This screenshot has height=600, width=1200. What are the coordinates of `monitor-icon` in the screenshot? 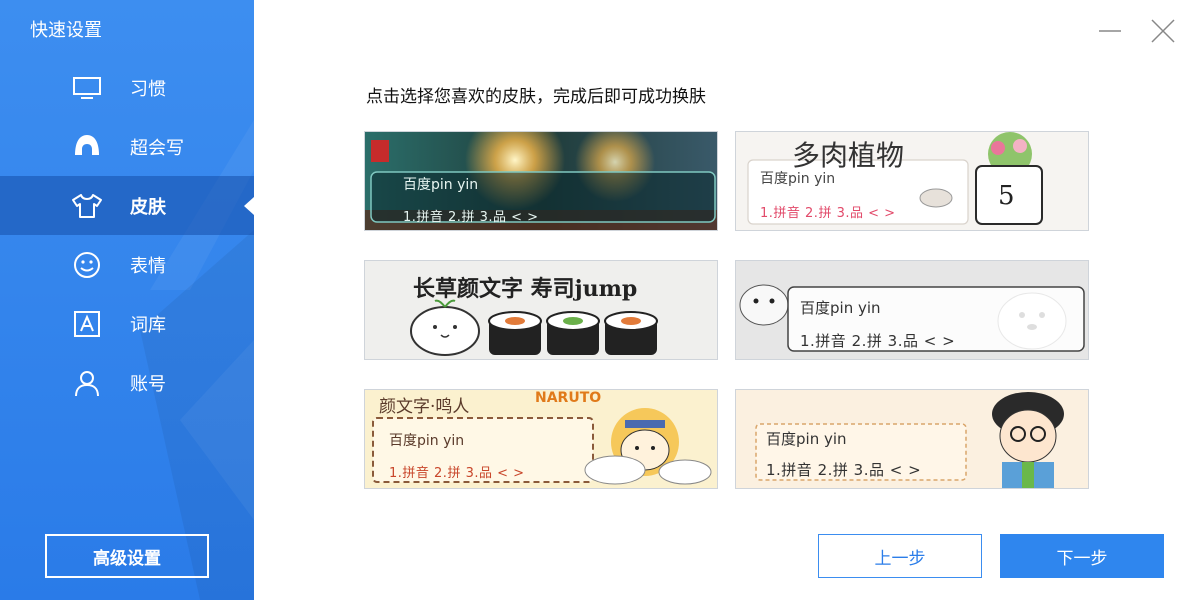 It's located at (87, 88).